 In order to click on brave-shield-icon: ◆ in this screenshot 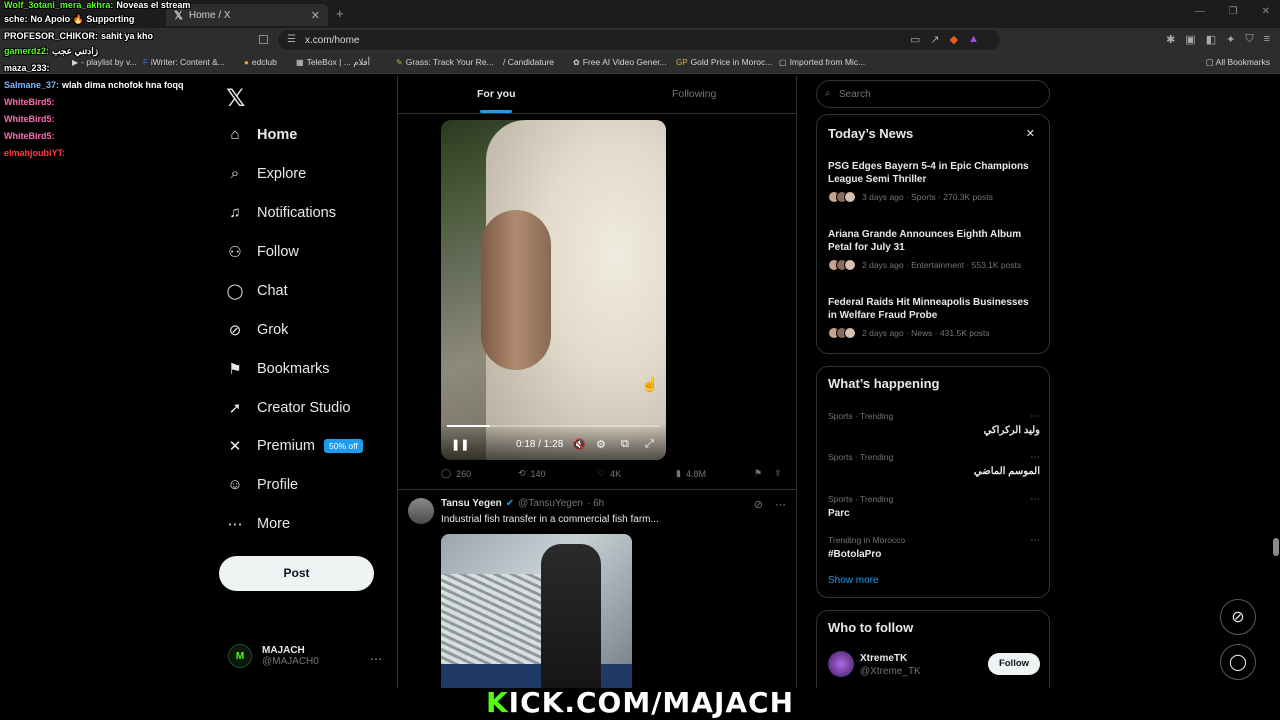, I will do `click(954, 39)`.